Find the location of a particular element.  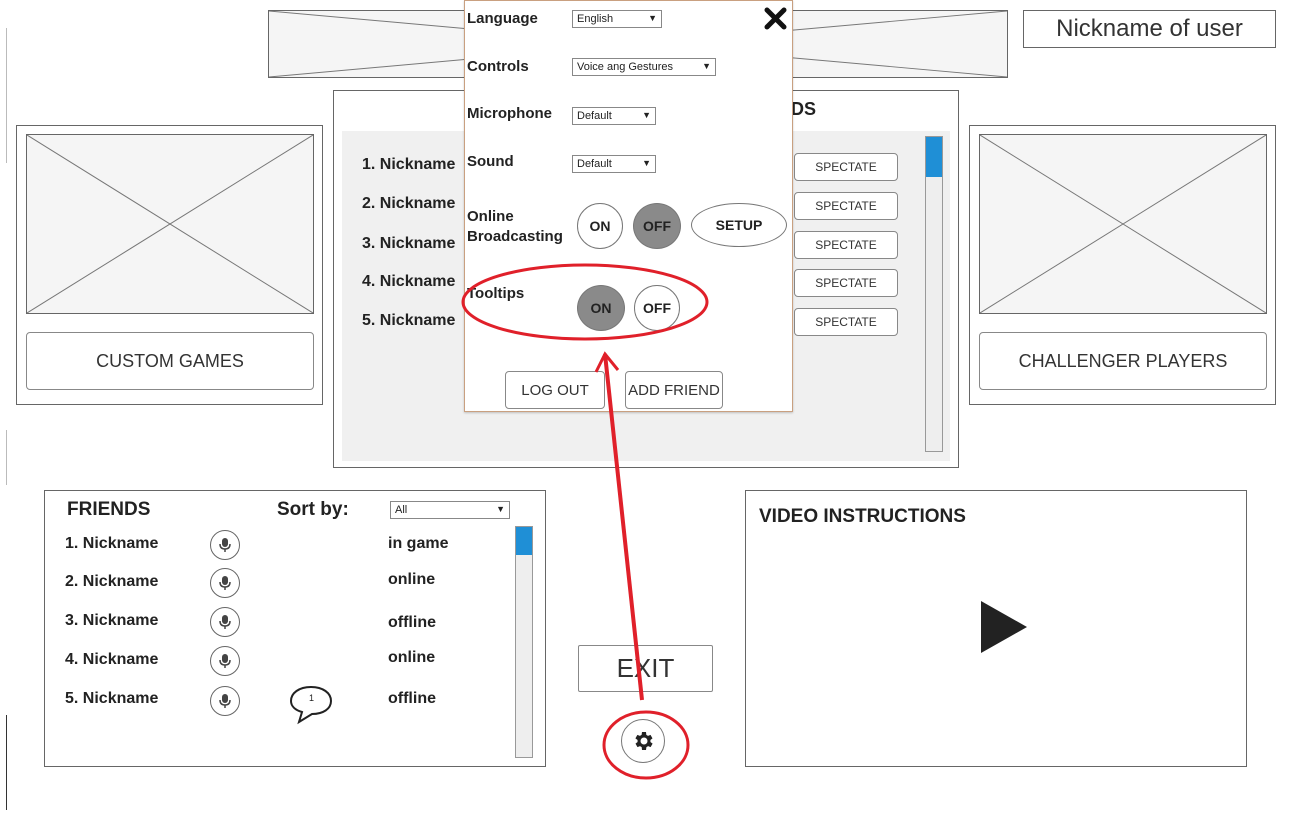

center-scrollbar is located at coordinates (934, 294).